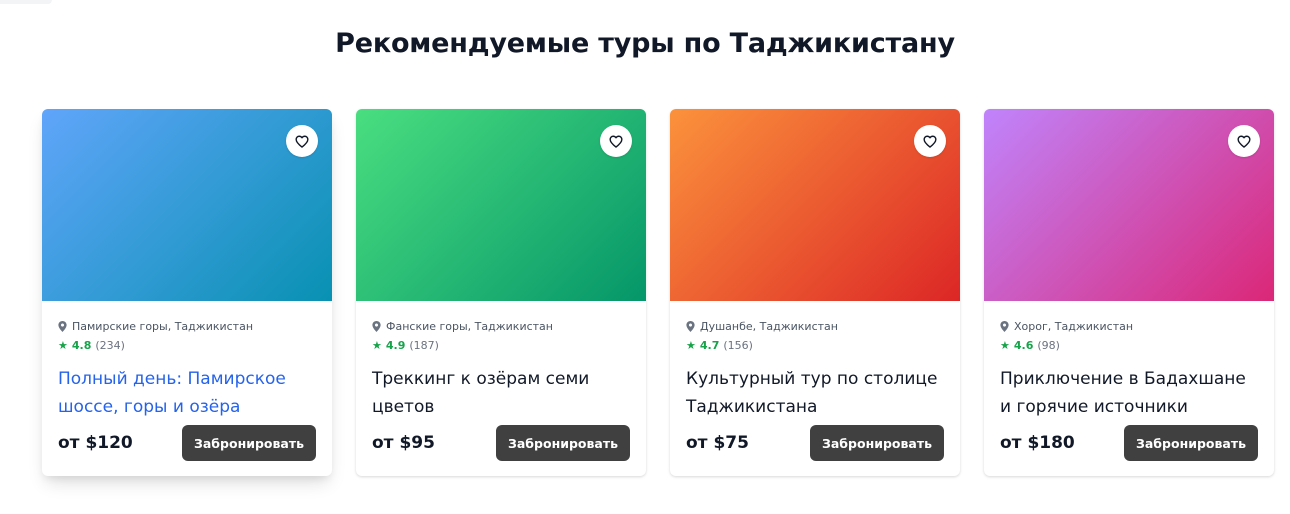 Image resolution: width=1290 pixels, height=514 pixels. I want to click on tour-price: от $95, so click(403, 443).